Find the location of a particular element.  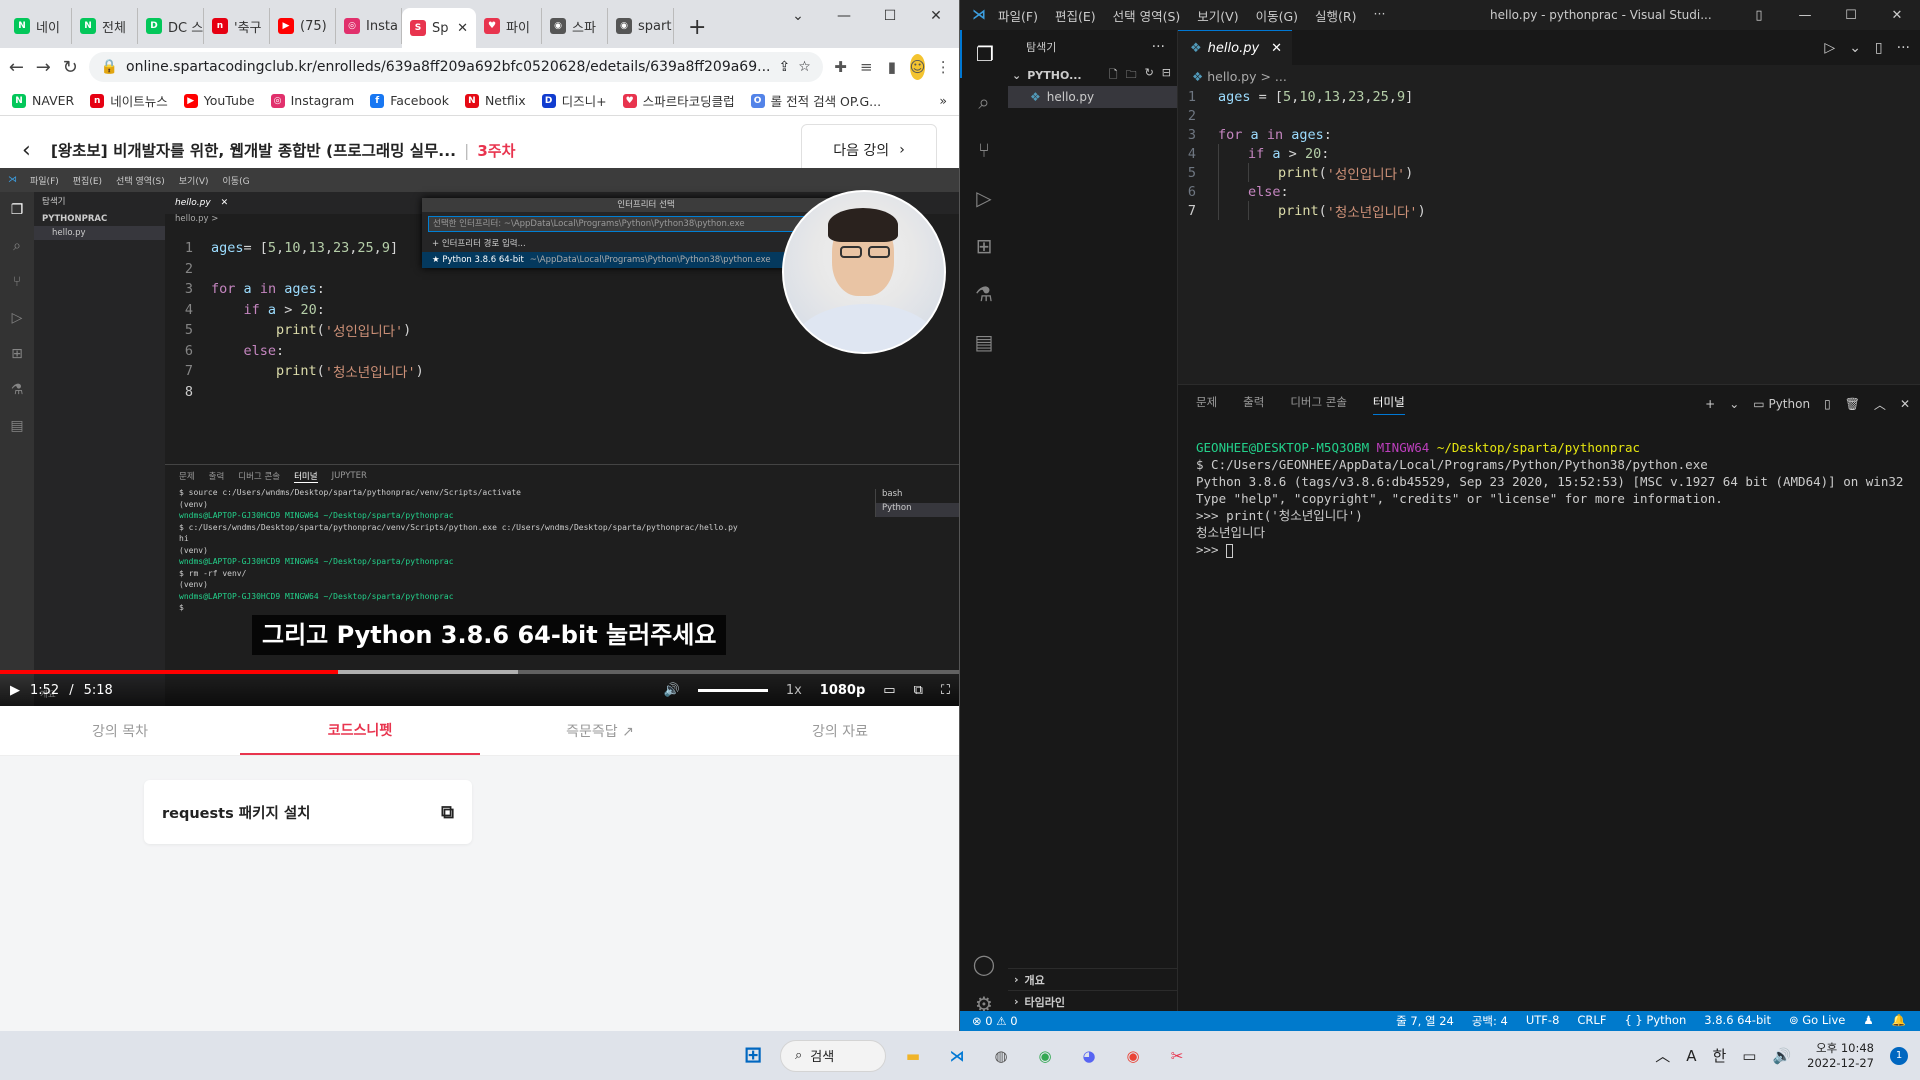

quality-button: 1080p is located at coordinates (843, 690).